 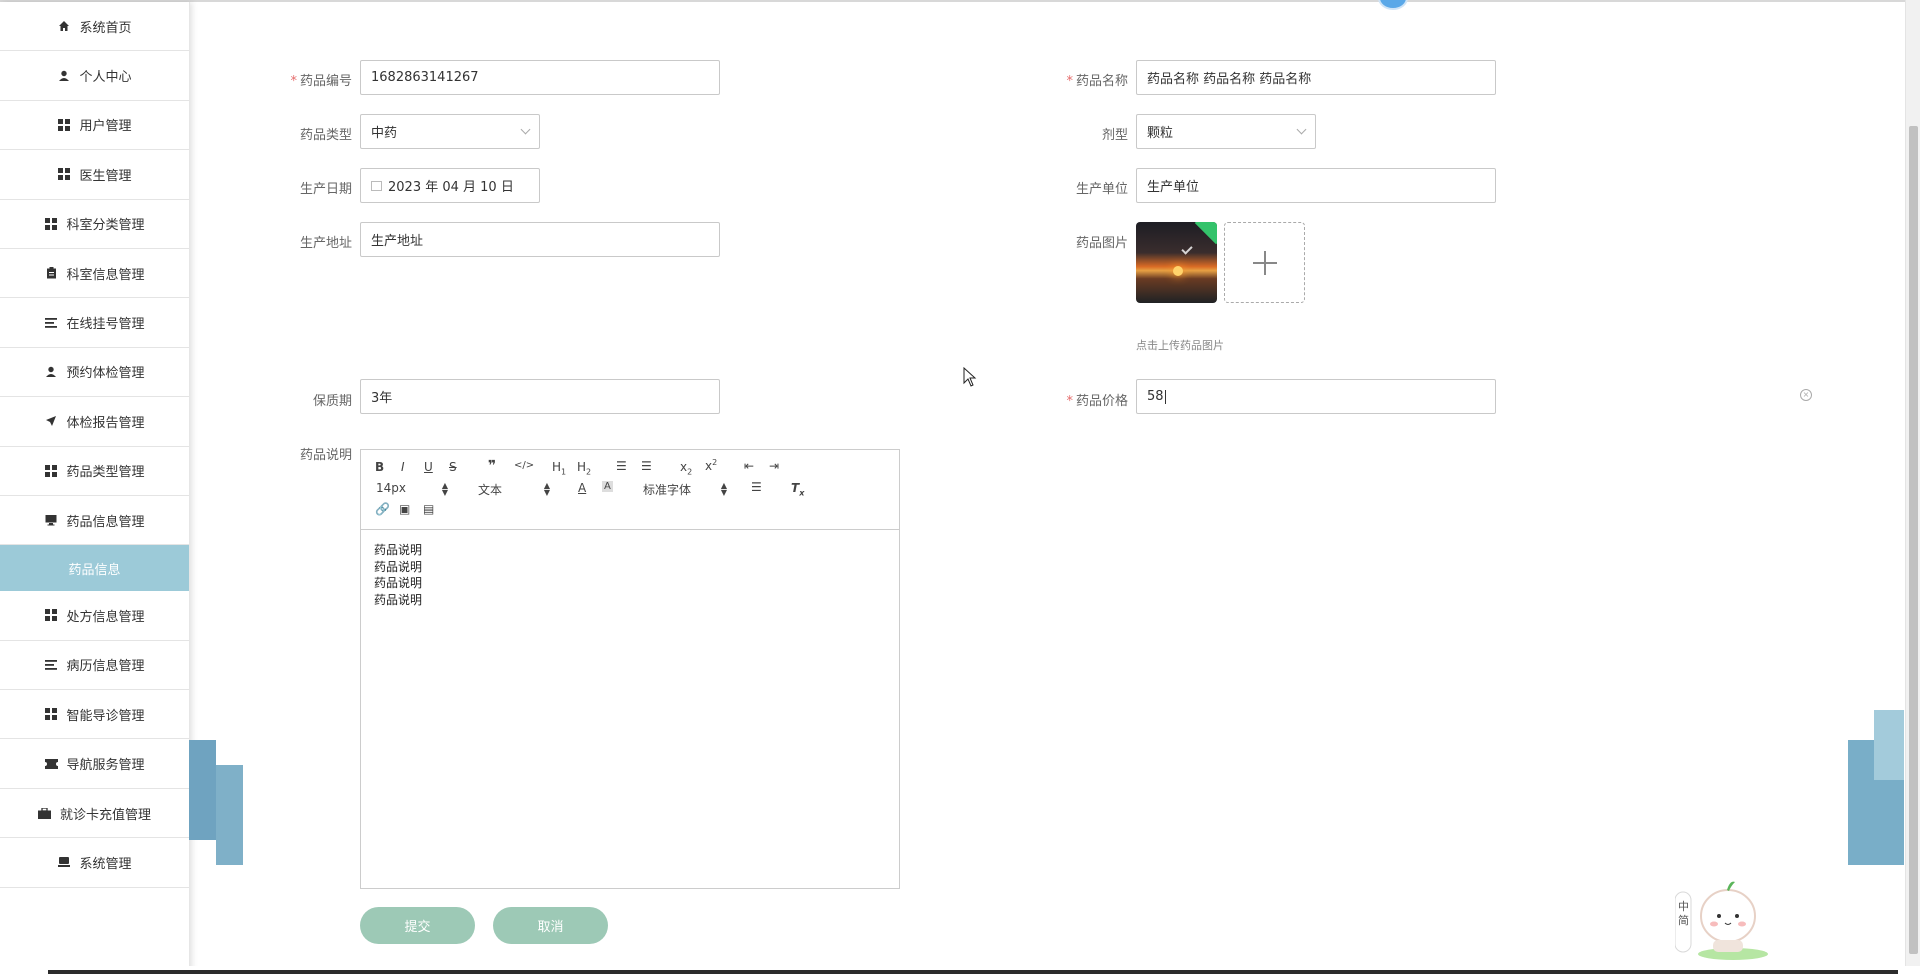 What do you see at coordinates (1393, 5) in the screenshot?
I see `avatar` at bounding box center [1393, 5].